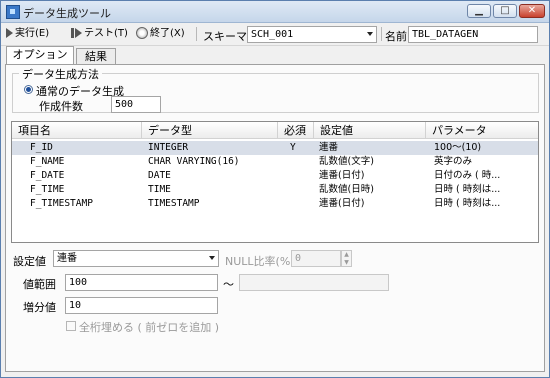 This screenshot has height=378, width=550. What do you see at coordinates (159, 175) in the screenshot?
I see `cell-type: DATE` at bounding box center [159, 175].